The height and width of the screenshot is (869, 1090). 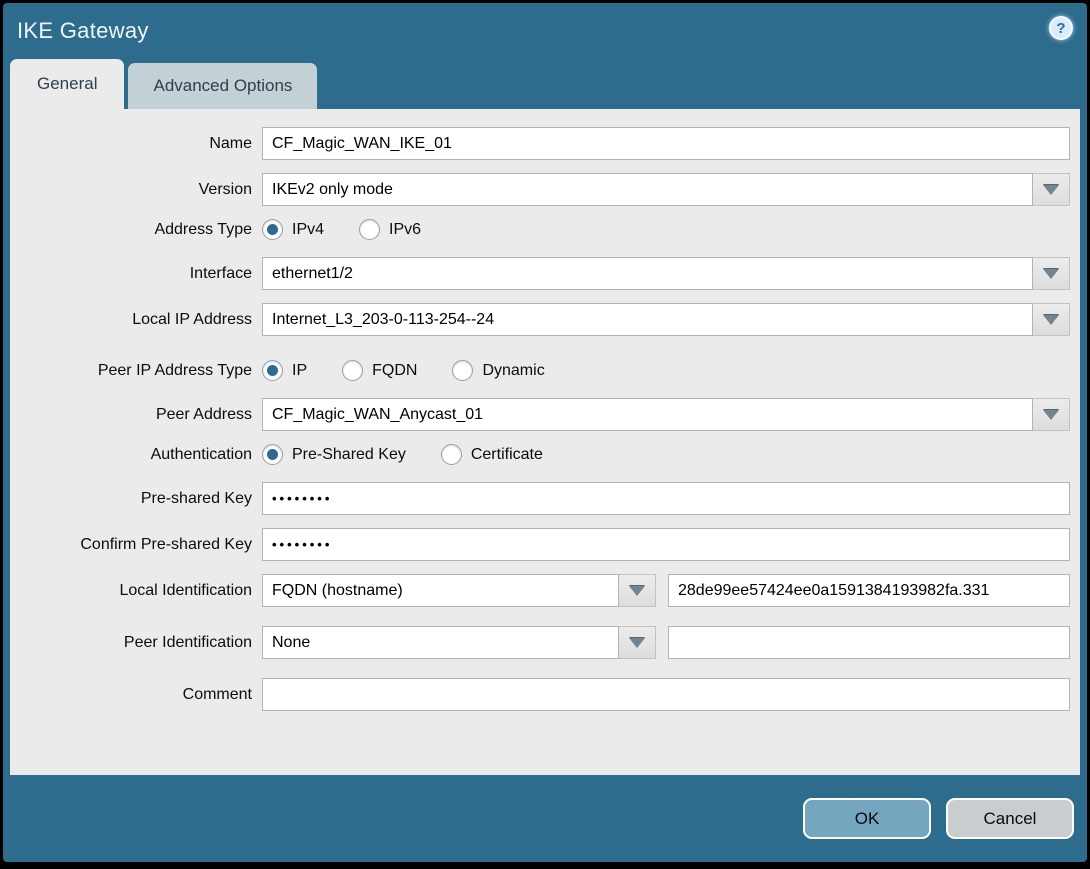 I want to click on version-dropdown, so click(x=666, y=189).